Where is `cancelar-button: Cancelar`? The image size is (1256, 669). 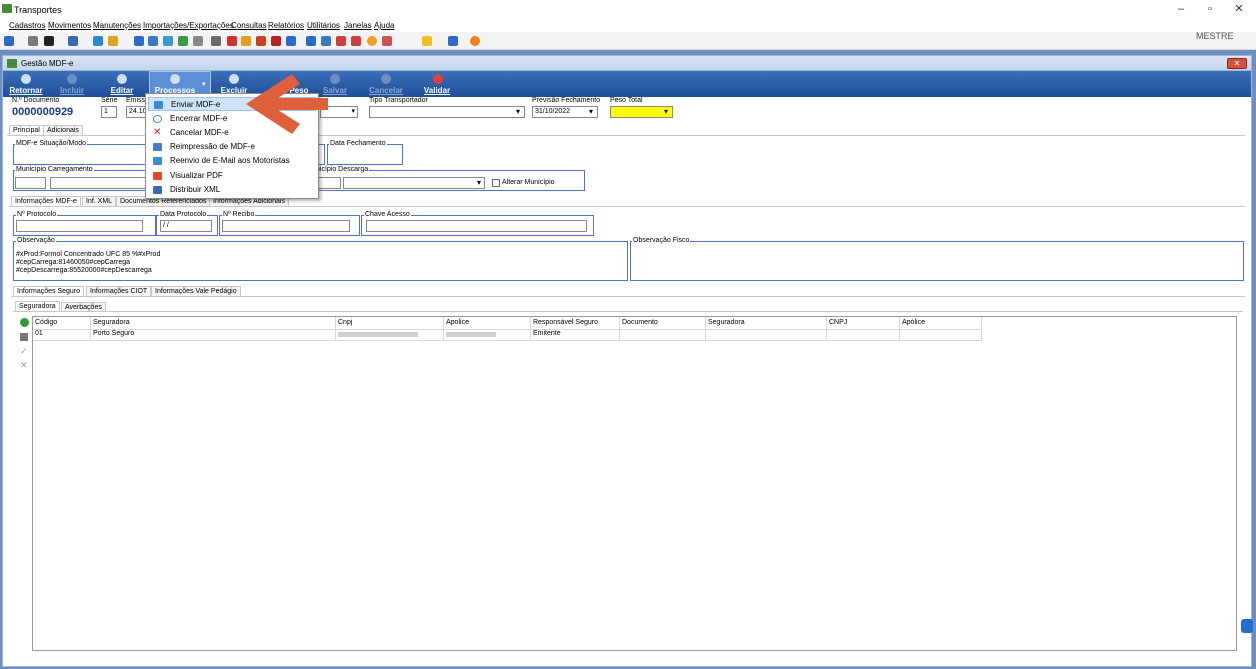
cancelar-button: Cancelar is located at coordinates (386, 91).